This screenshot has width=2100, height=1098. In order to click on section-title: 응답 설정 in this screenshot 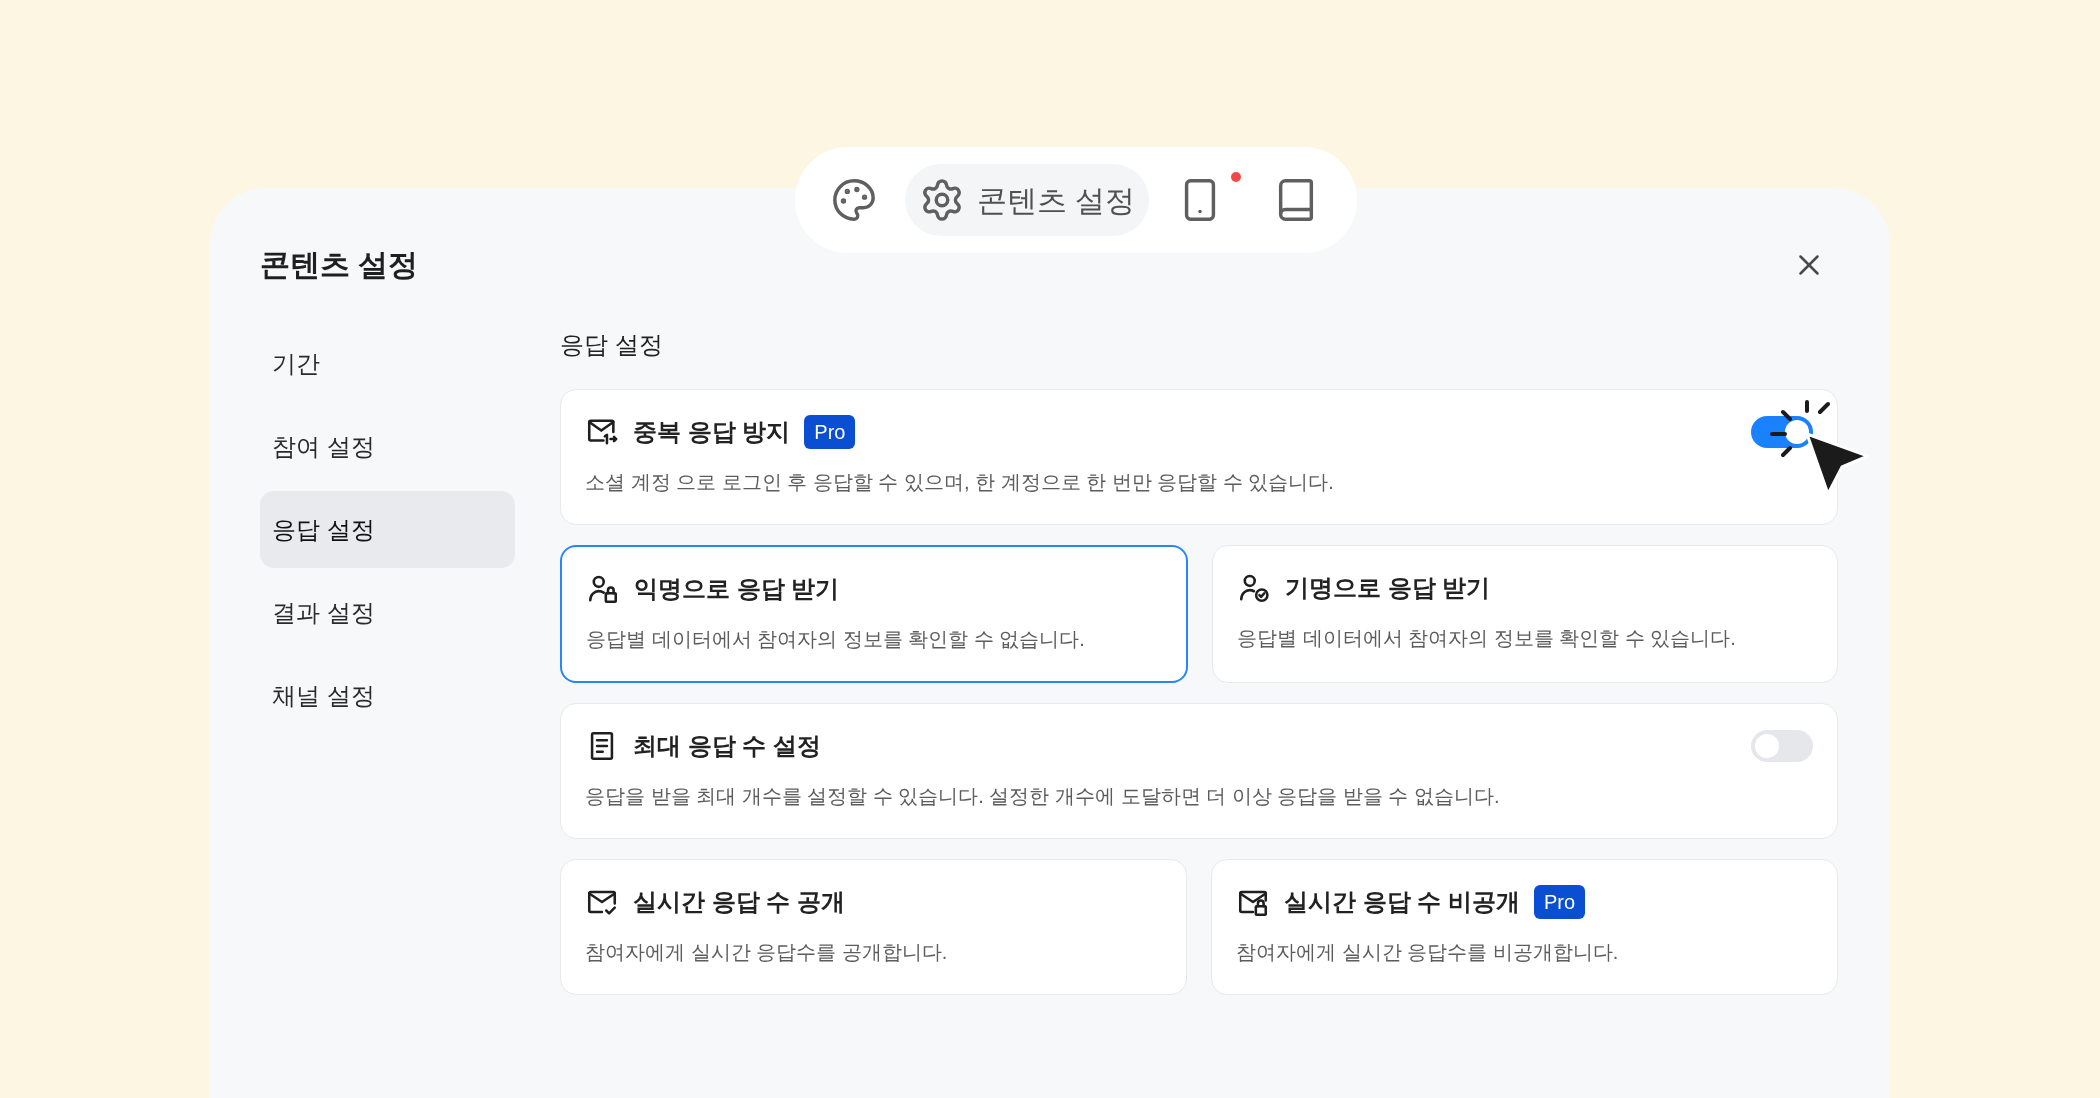, I will do `click(612, 345)`.